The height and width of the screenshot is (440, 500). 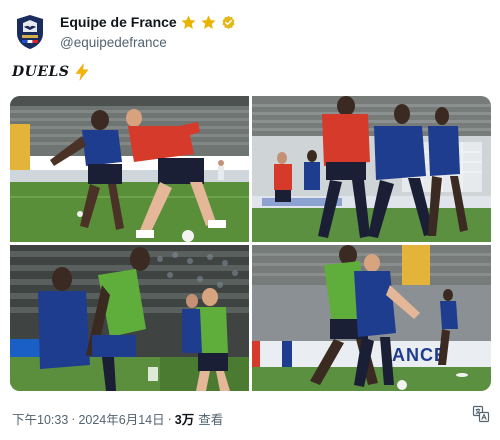 What do you see at coordinates (82, 72) in the screenshot?
I see `lightning-bolt-icon` at bounding box center [82, 72].